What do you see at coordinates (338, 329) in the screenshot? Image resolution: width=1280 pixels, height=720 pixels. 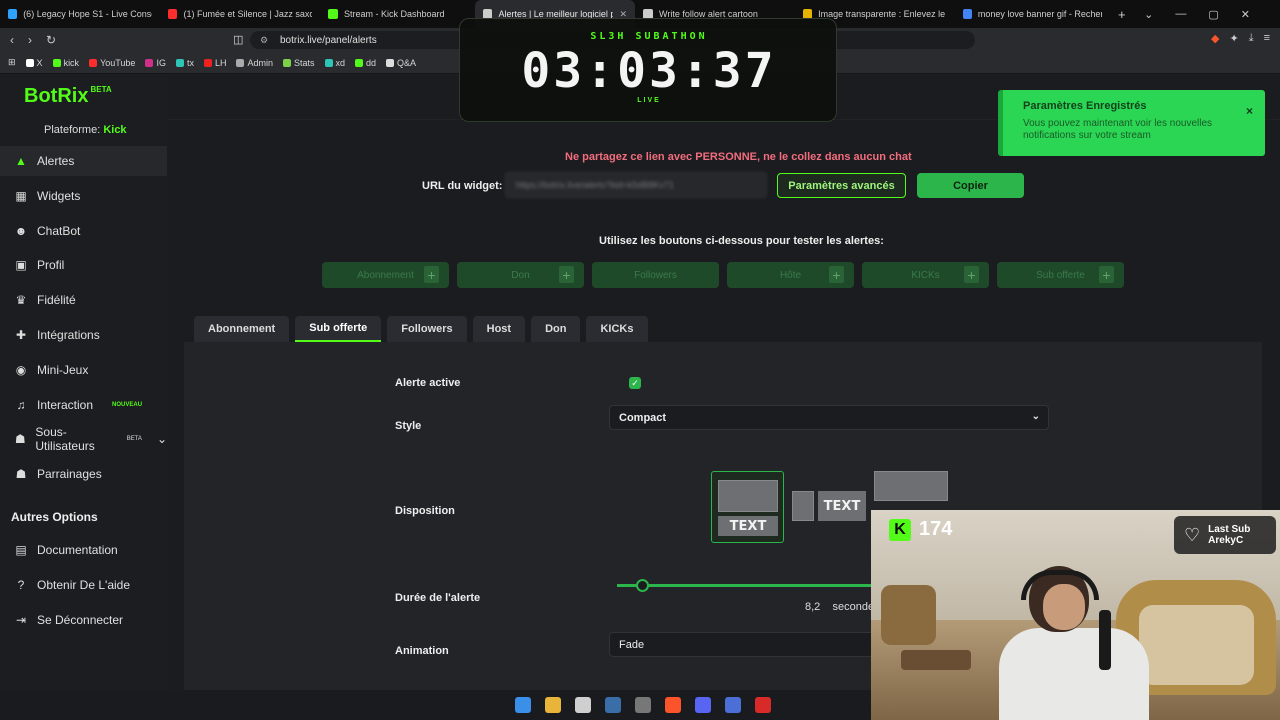 I see `tab-subofferte: Sub offerte` at bounding box center [338, 329].